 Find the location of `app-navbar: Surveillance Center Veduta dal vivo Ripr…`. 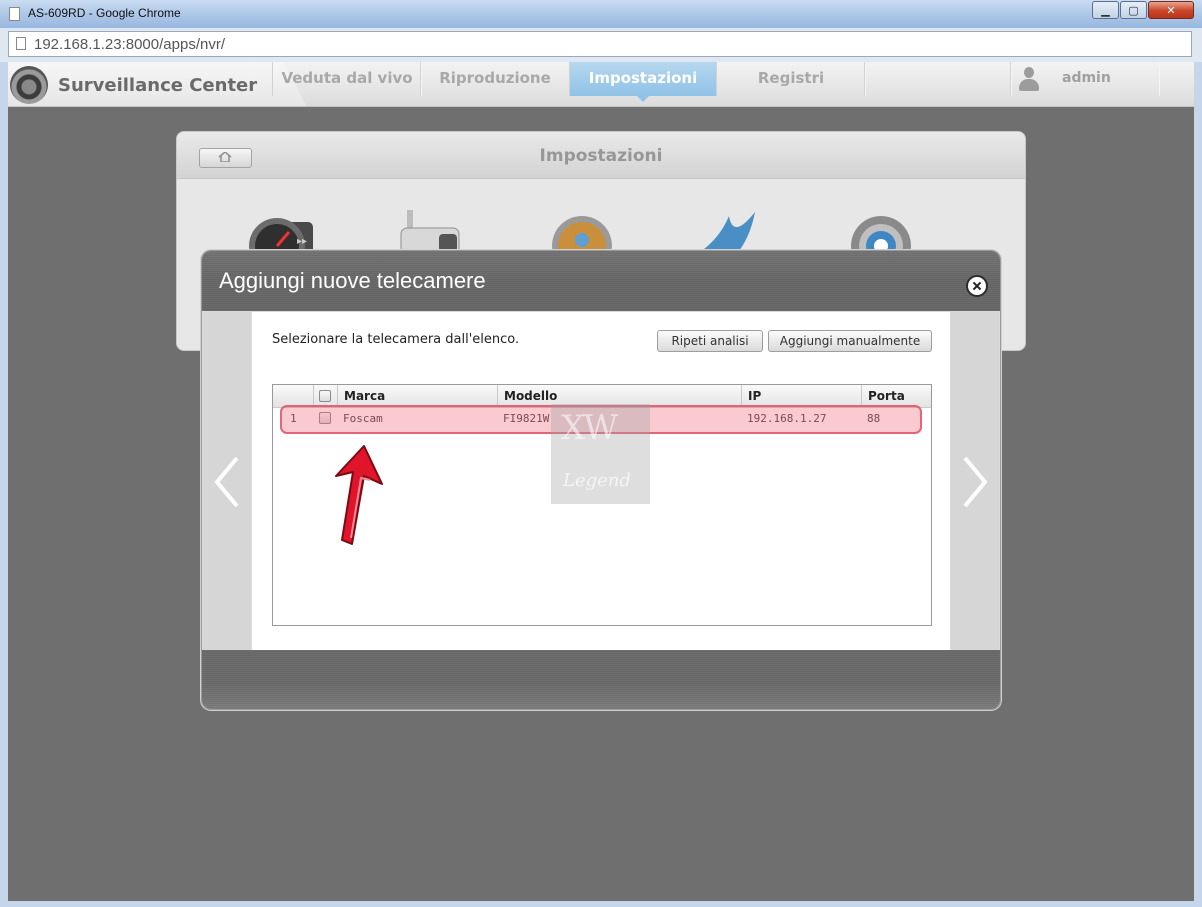

app-navbar: Surveillance Center Veduta dal vivo Ripr… is located at coordinates (601, 84).